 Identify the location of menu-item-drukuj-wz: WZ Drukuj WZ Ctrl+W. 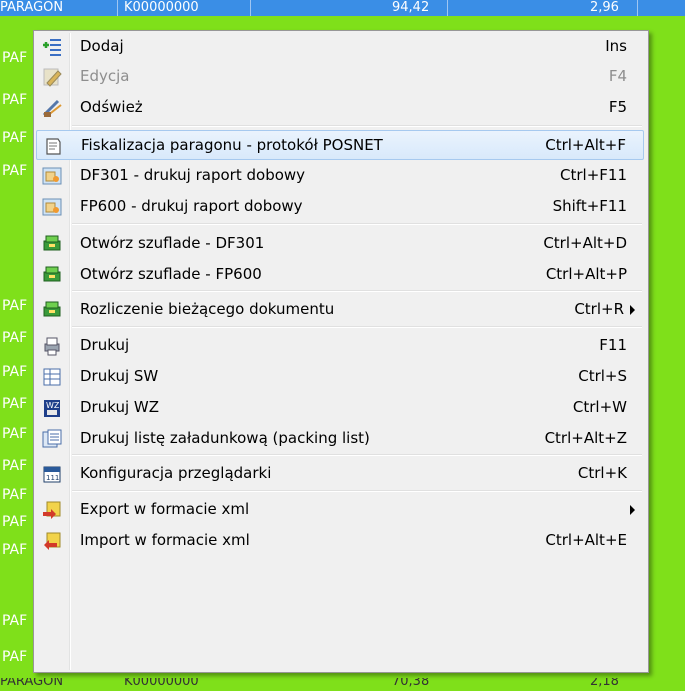
(340, 408).